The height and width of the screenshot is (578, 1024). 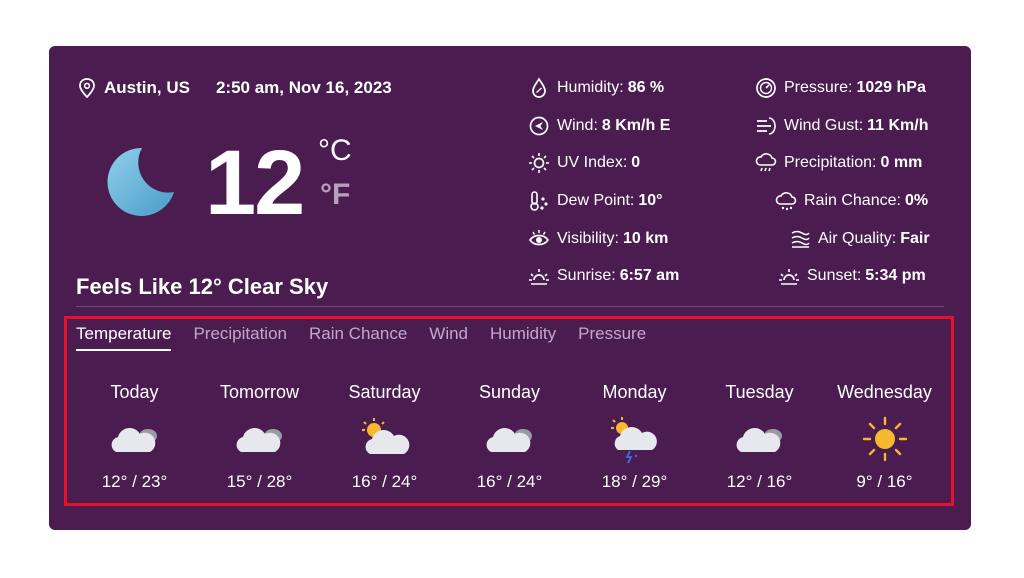 I want to click on stat-label: Dew Point:, so click(x=596, y=200).